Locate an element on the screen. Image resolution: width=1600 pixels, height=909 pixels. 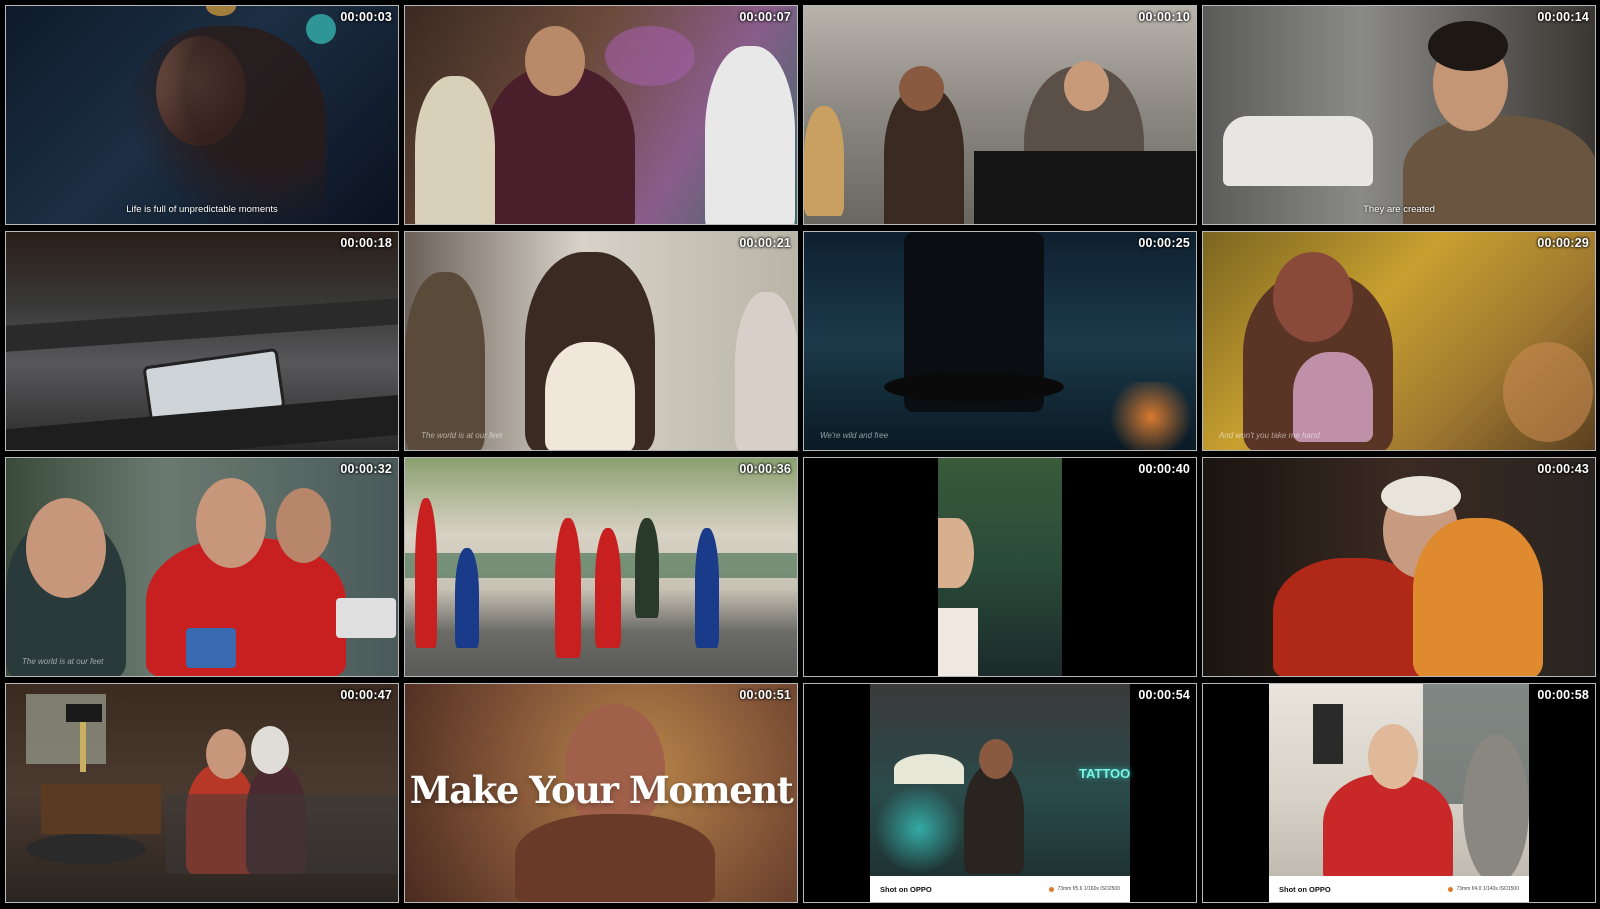
frame-9-caption: The world is at our feet is located at coordinates (63, 661).